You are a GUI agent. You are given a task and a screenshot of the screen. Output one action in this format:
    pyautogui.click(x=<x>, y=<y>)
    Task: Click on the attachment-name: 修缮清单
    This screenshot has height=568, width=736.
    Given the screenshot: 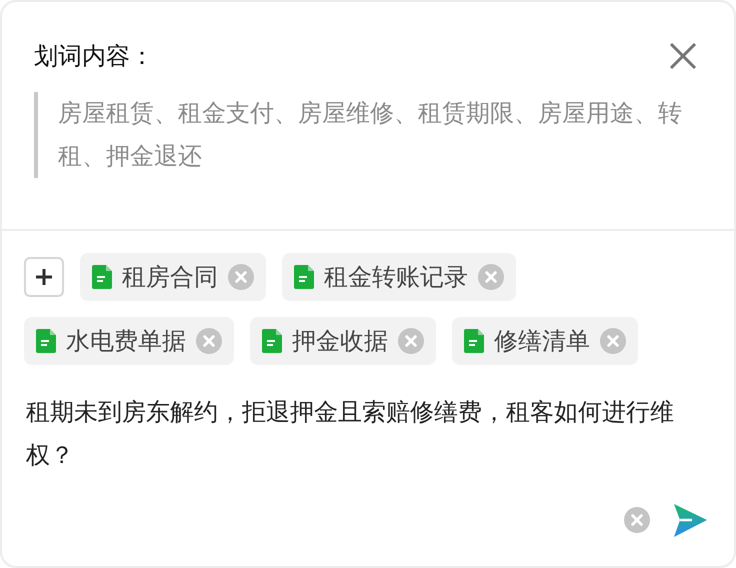 What is the action you would take?
    pyautogui.click(x=542, y=341)
    